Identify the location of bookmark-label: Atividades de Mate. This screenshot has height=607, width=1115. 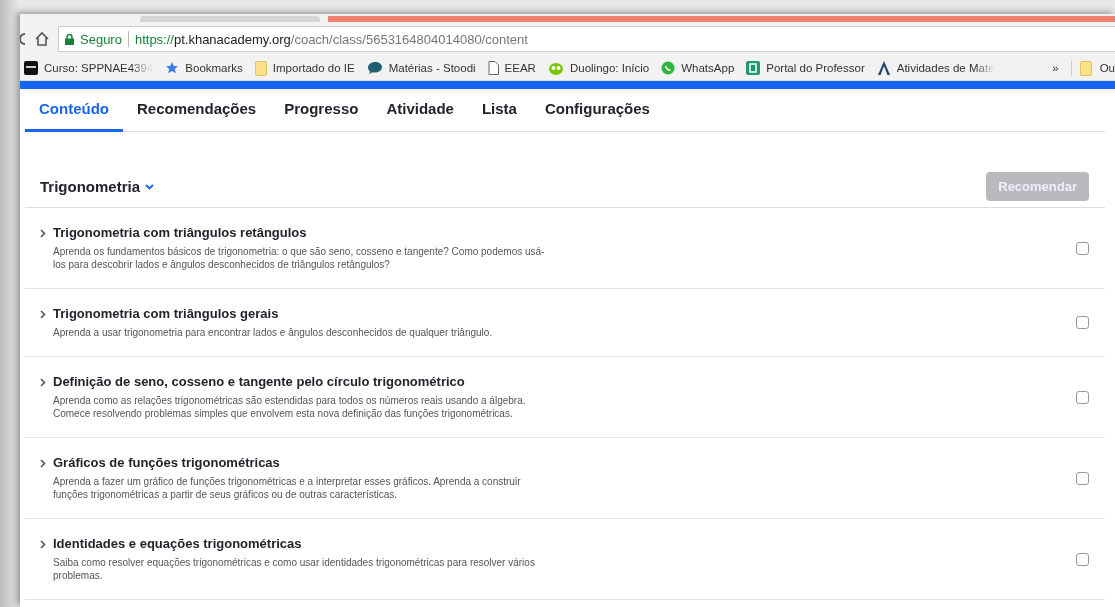
(945, 68).